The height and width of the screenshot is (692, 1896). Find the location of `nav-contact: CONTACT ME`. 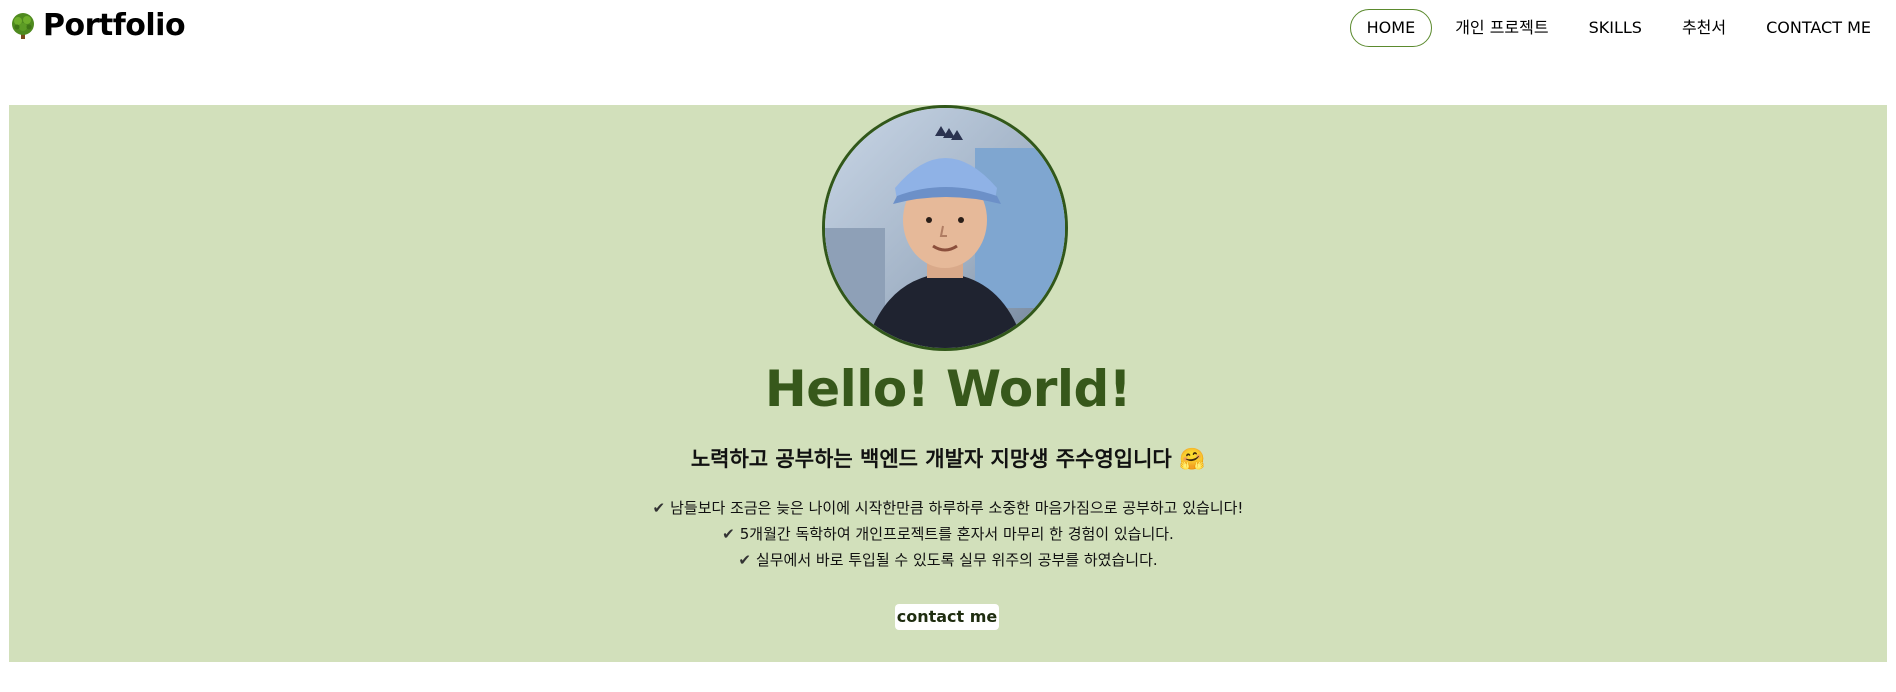

nav-contact: CONTACT ME is located at coordinates (1818, 28).